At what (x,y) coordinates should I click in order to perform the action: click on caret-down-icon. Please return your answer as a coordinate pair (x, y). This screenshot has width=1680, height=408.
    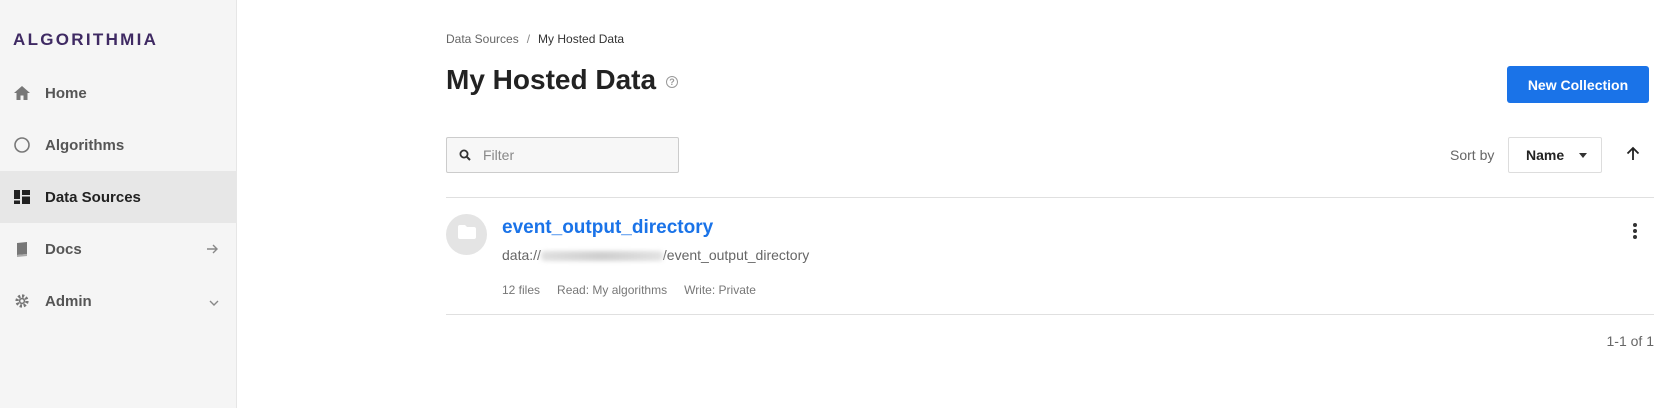
    Looking at the image, I should click on (1583, 155).